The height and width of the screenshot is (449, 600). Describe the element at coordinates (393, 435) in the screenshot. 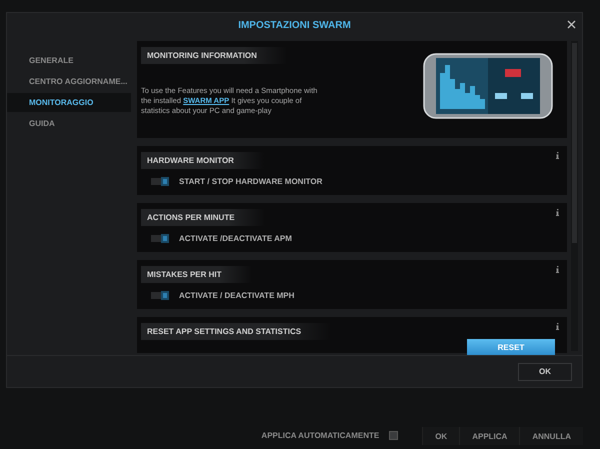

I see `auto-apply-checkbox` at that location.